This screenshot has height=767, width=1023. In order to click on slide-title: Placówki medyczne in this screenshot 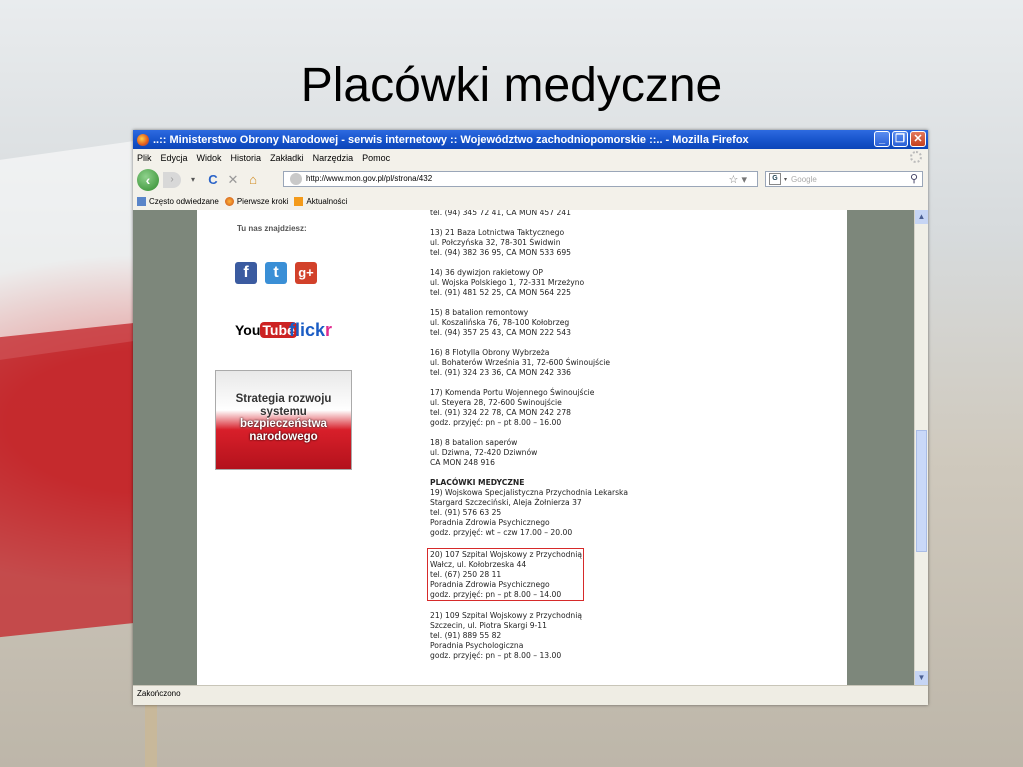, I will do `click(511, 85)`.